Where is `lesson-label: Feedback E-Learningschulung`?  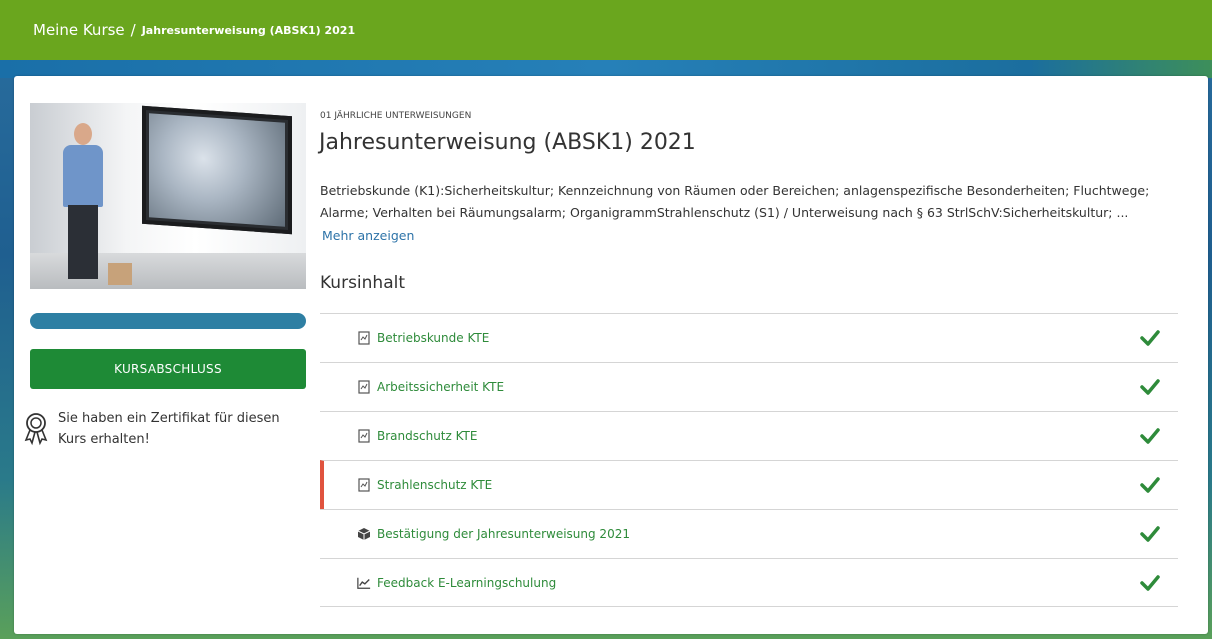 lesson-label: Feedback E-Learningschulung is located at coordinates (467, 582).